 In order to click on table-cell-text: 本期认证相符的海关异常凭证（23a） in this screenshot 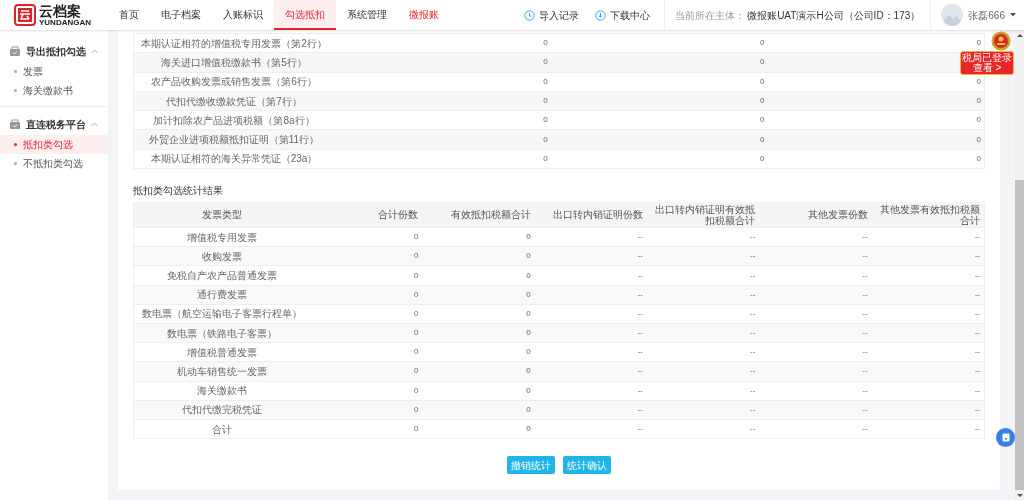, I will do `click(234, 159)`.